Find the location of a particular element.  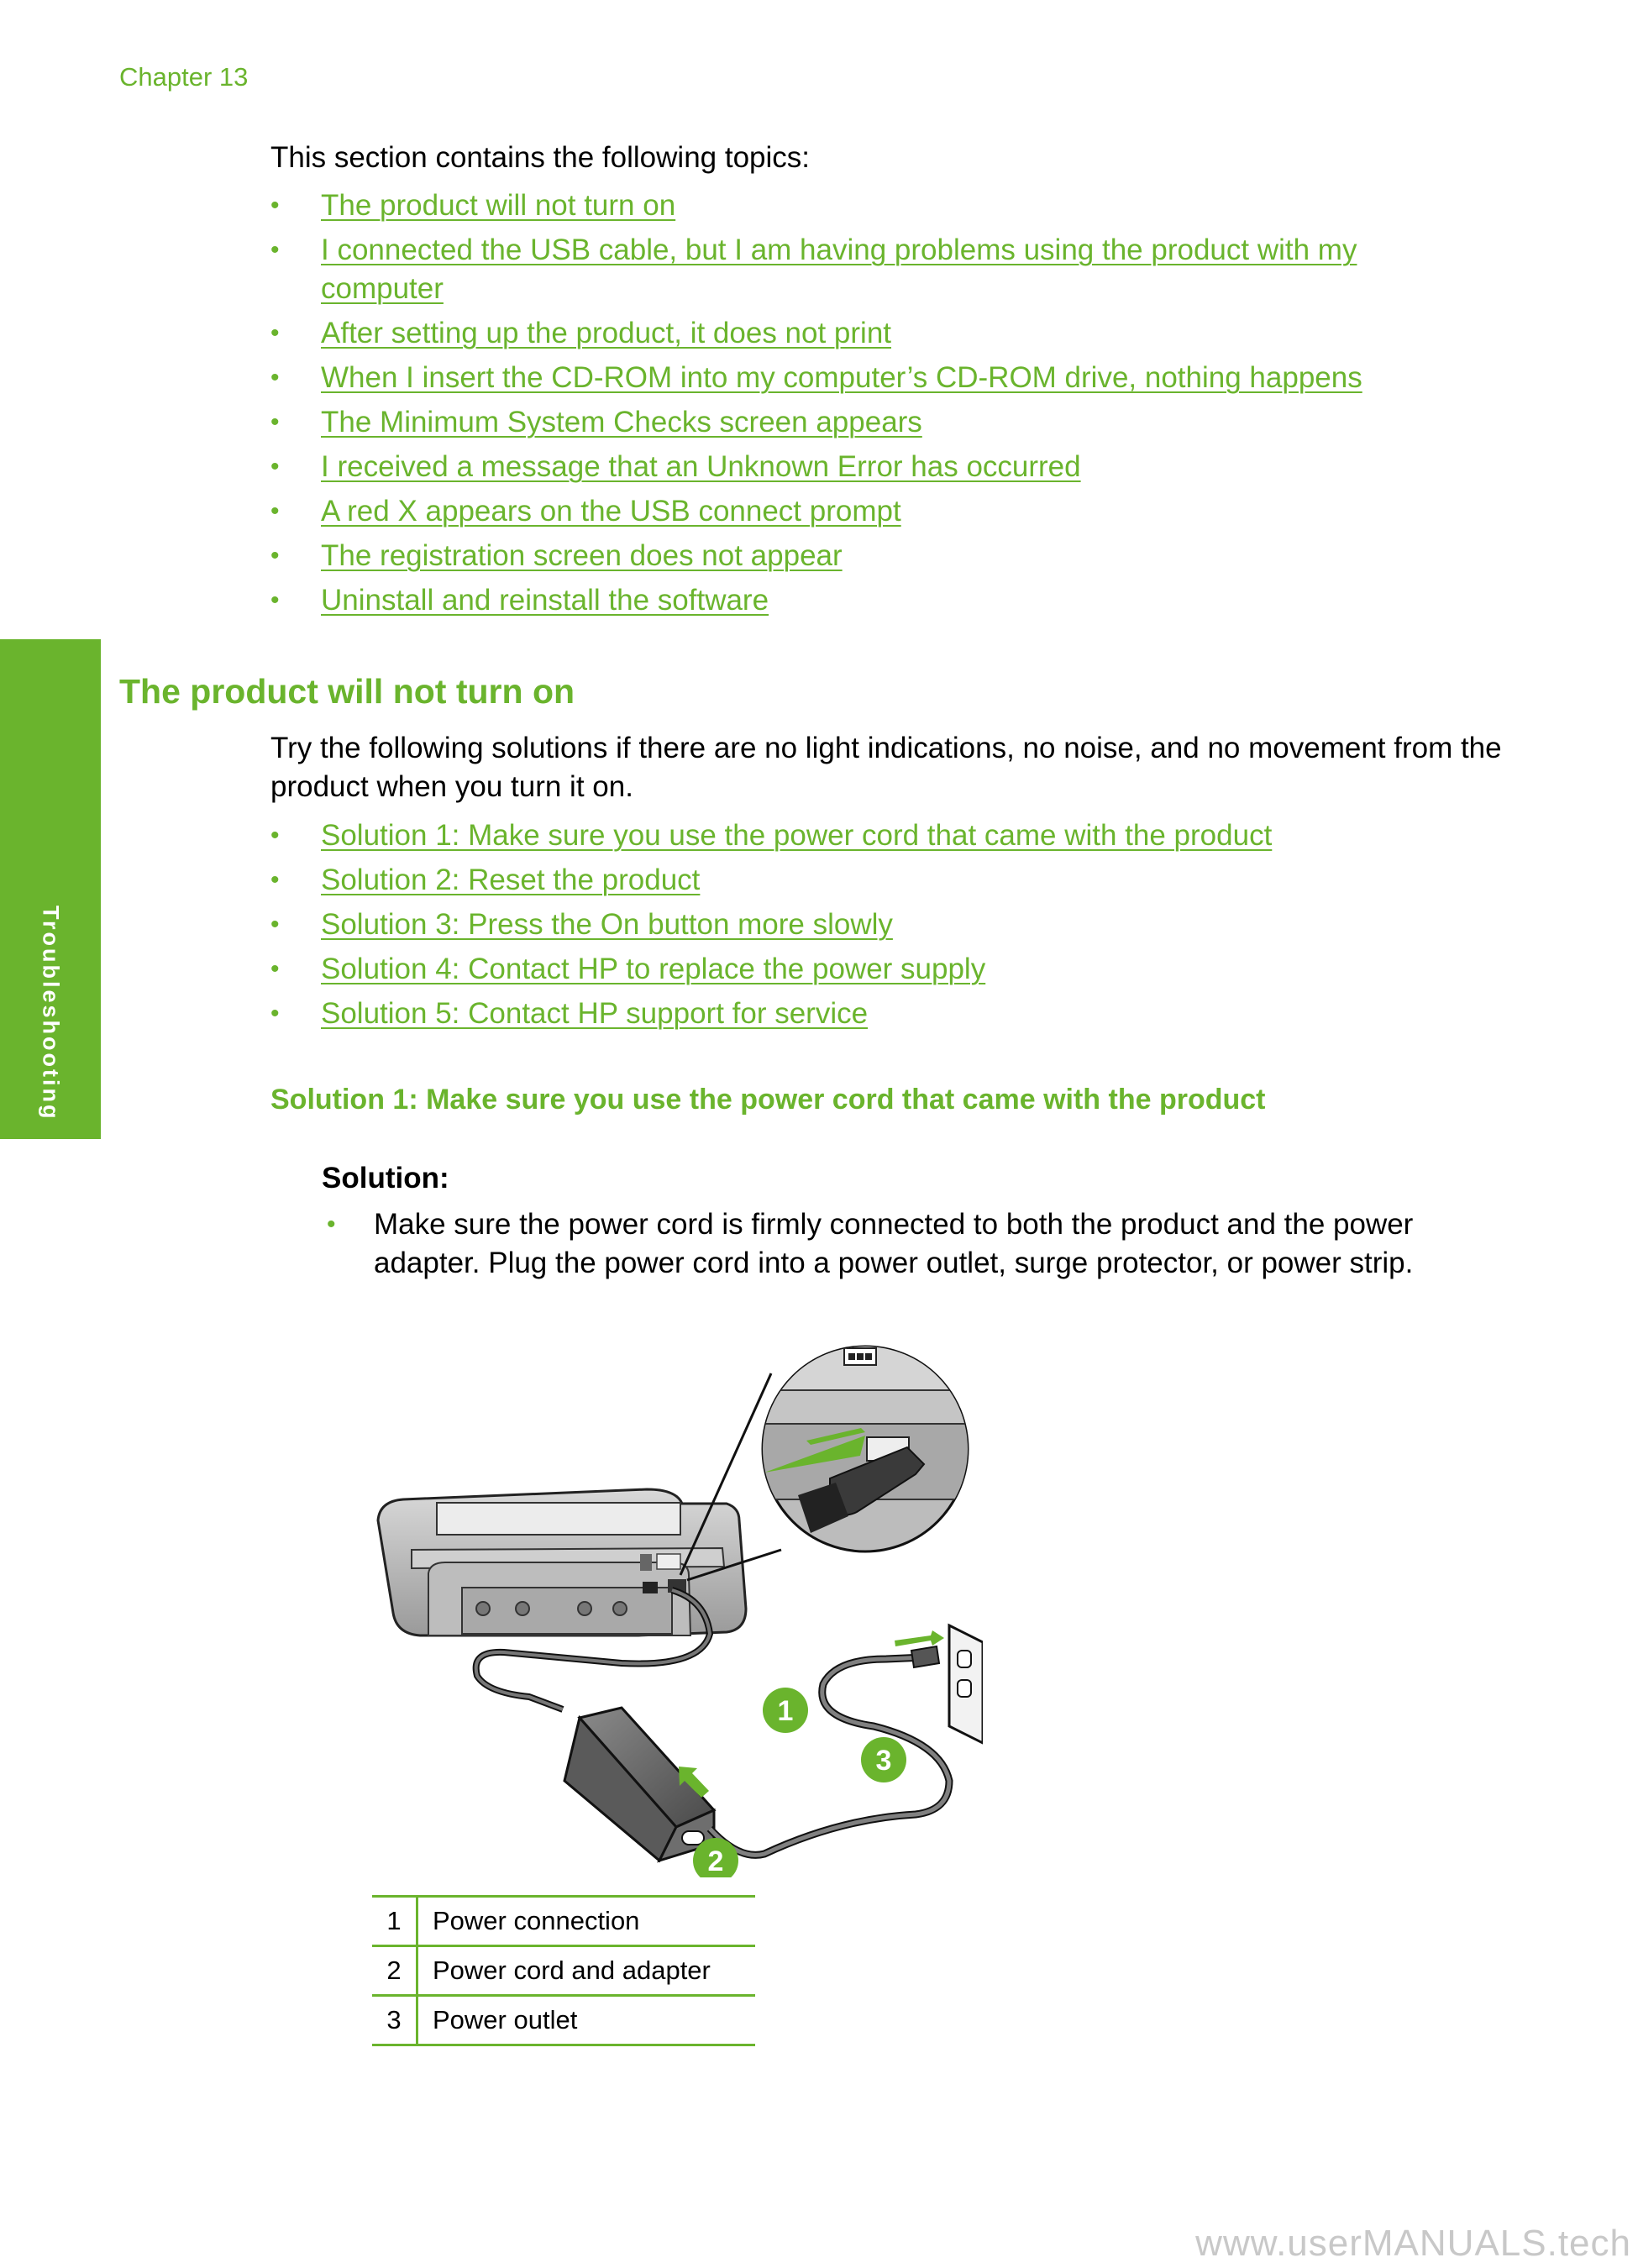

zoom-detail is located at coordinates (865, 1449).